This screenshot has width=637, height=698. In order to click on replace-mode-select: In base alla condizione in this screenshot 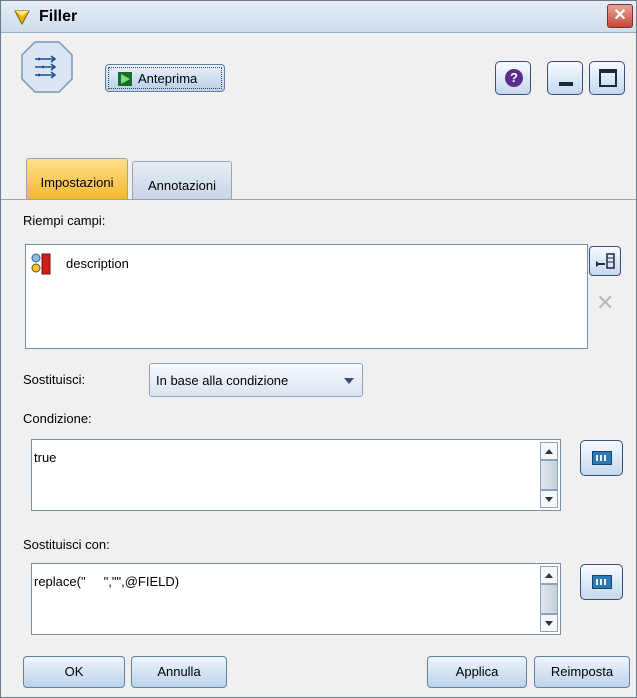, I will do `click(256, 380)`.